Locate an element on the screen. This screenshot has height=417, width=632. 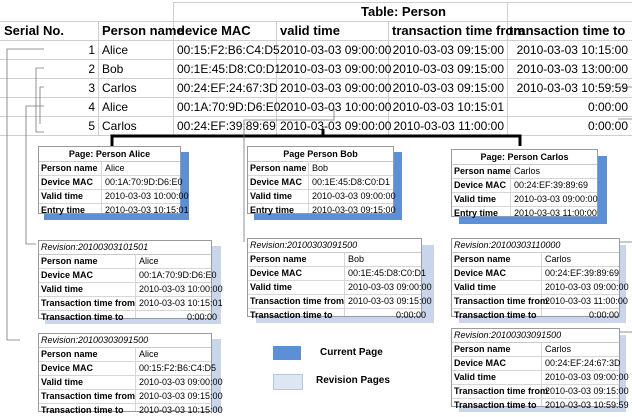
cell-valid: 2010-03-03 10:00:00 is located at coordinates (336, 107).